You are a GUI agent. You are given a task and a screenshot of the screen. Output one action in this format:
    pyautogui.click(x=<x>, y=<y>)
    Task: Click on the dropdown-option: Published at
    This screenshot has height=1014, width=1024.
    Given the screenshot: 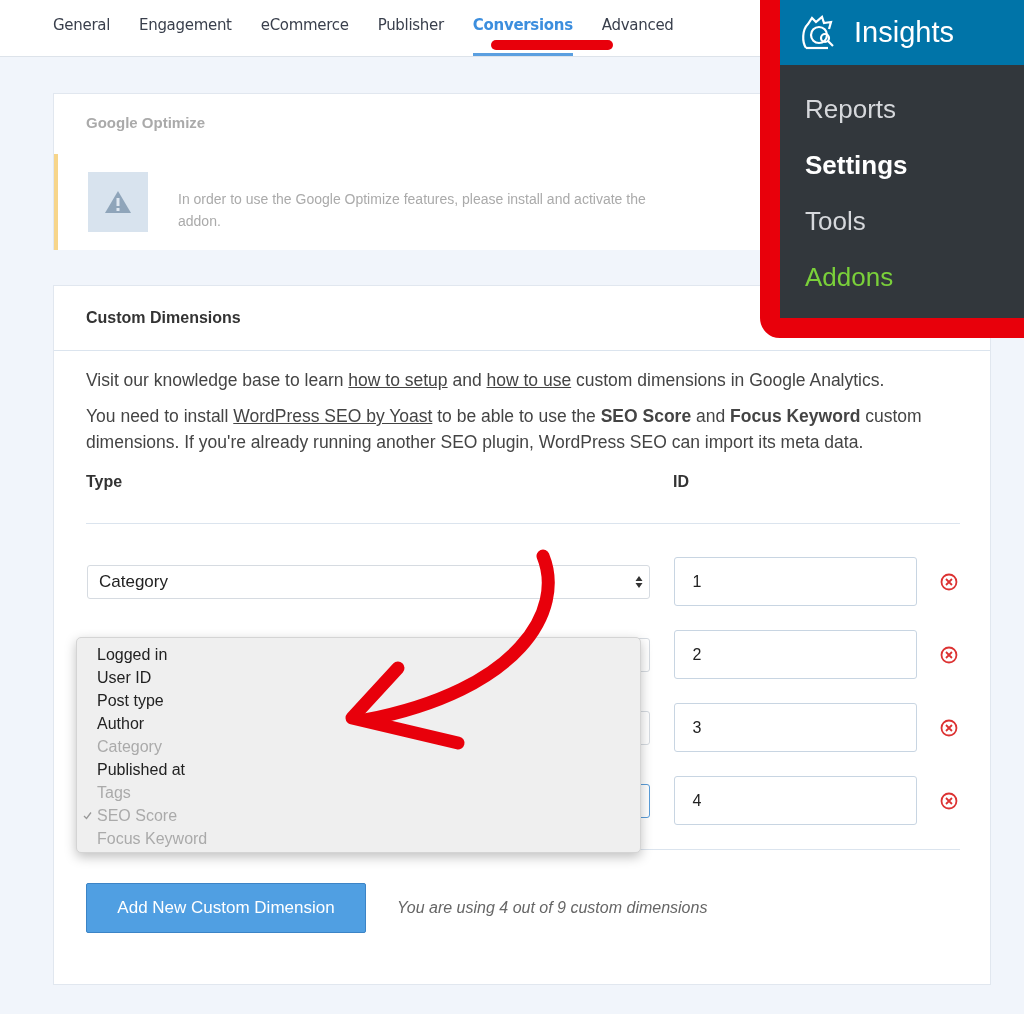 What is the action you would take?
    pyautogui.click(x=358, y=769)
    